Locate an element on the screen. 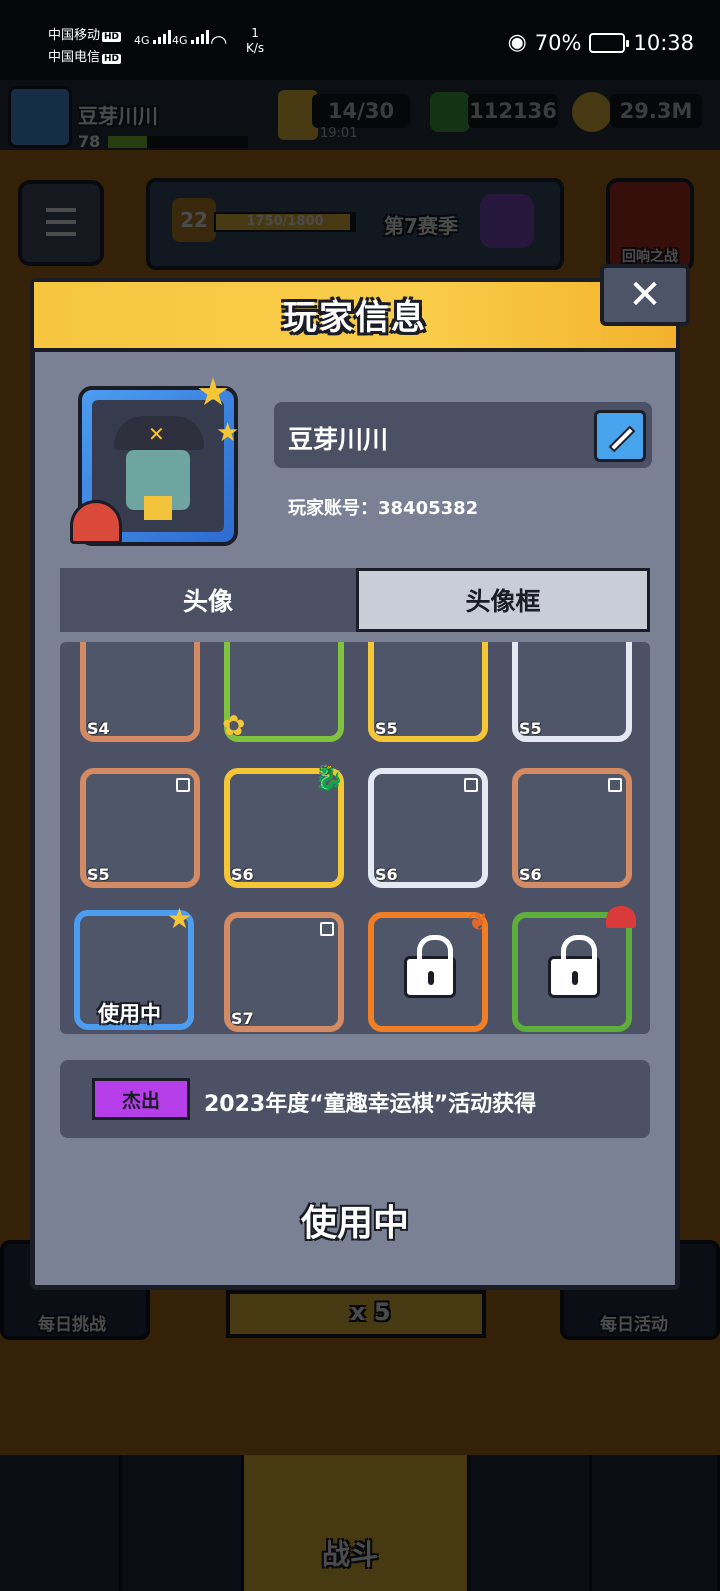 This screenshot has width=720, height=1591. pirate-hat-icon: ✕ is located at coordinates (159, 433).